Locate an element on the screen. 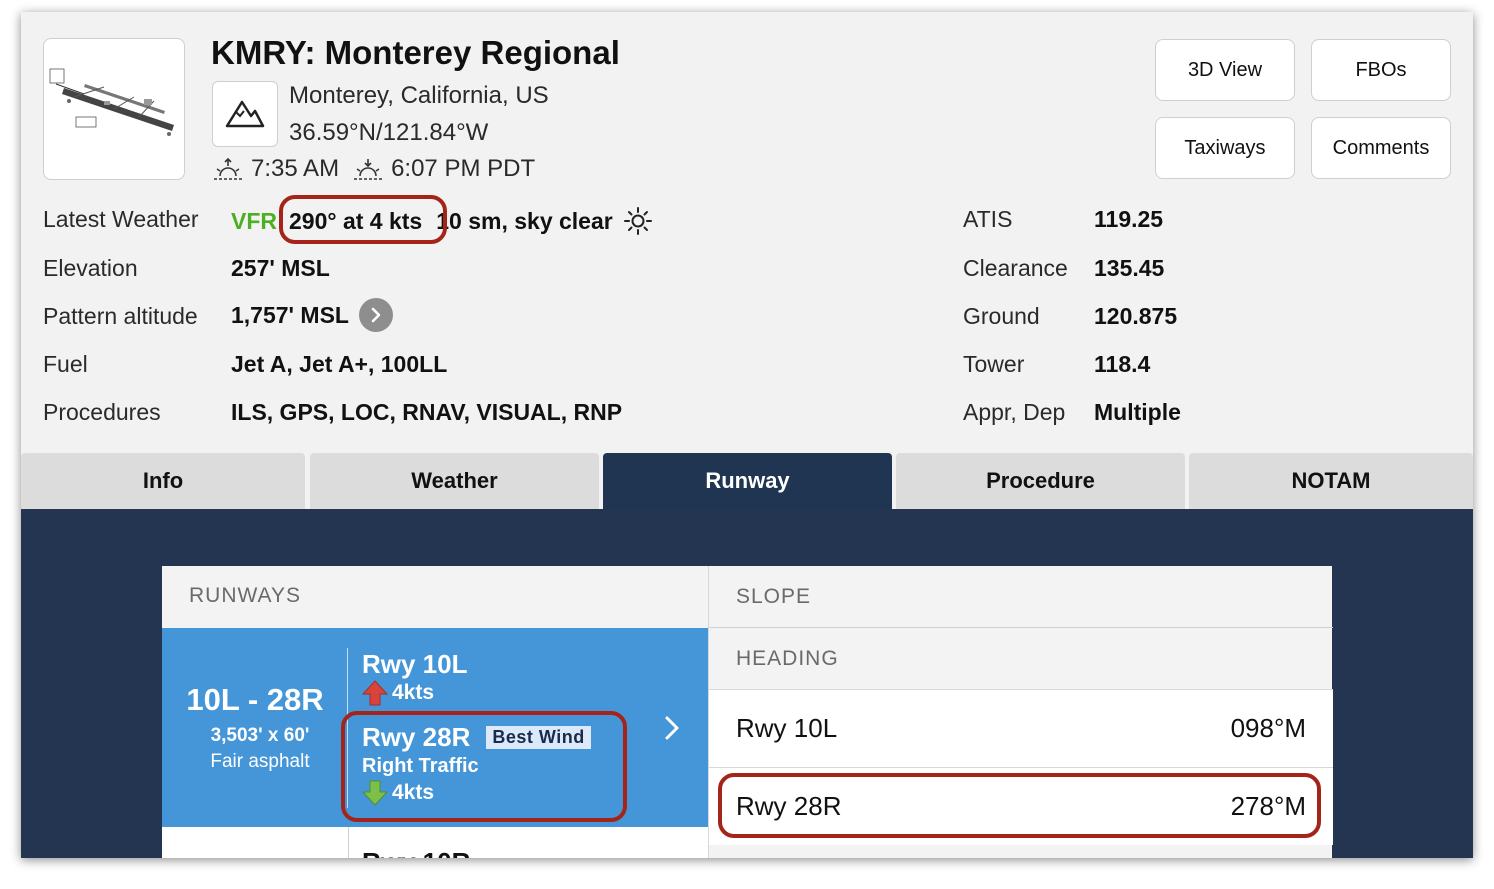 This screenshot has width=1494, height=889. flight-category: VFR is located at coordinates (254, 220).